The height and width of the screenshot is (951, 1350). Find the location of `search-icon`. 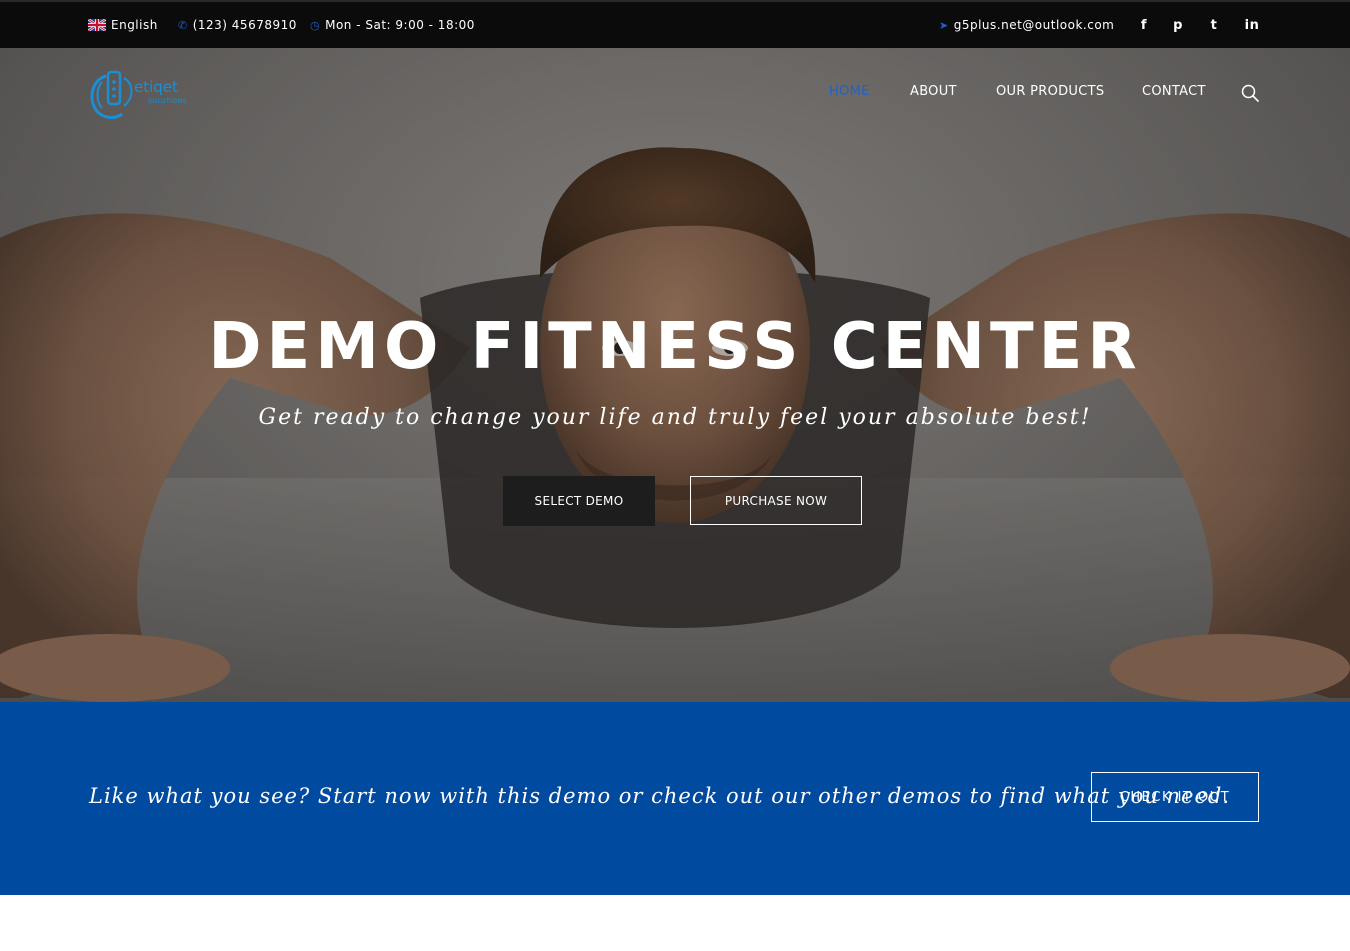

search-icon is located at coordinates (1250, 93).